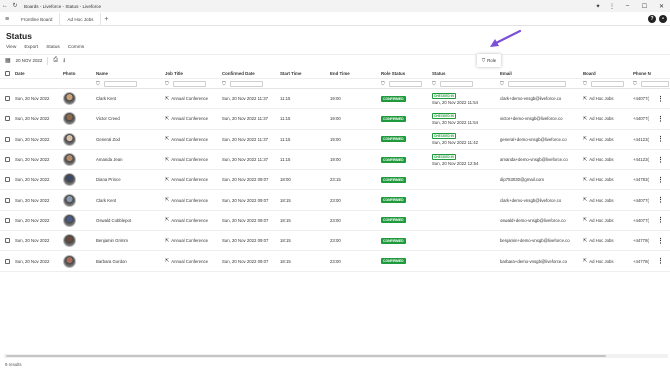 This screenshot has height=372, width=670. I want to click on help-icon: ?, so click(652, 19).